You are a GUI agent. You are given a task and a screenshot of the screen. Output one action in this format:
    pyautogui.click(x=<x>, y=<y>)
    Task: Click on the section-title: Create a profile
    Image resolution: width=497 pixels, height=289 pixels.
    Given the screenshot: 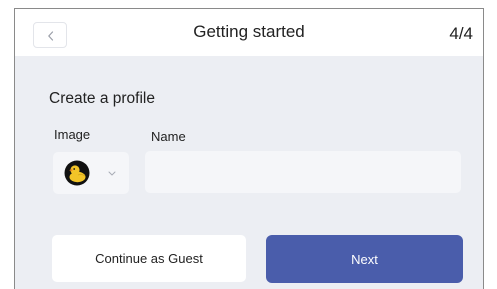 What is the action you would take?
    pyautogui.click(x=102, y=98)
    